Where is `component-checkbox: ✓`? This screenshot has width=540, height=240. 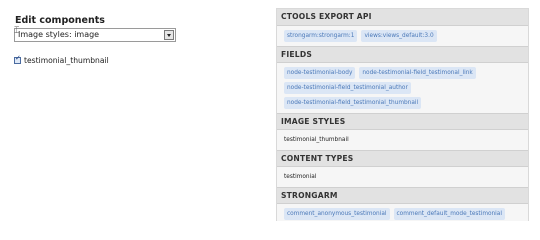 component-checkbox: ✓ is located at coordinates (17, 59).